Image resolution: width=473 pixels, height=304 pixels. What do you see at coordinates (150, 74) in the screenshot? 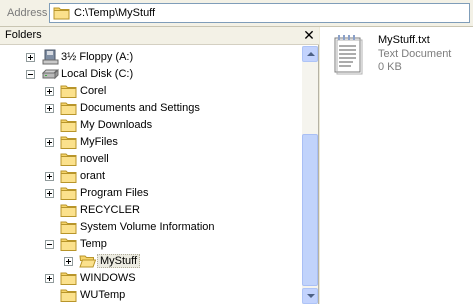
I see `tree-item-local-disk: Local Disk (C:)` at bounding box center [150, 74].